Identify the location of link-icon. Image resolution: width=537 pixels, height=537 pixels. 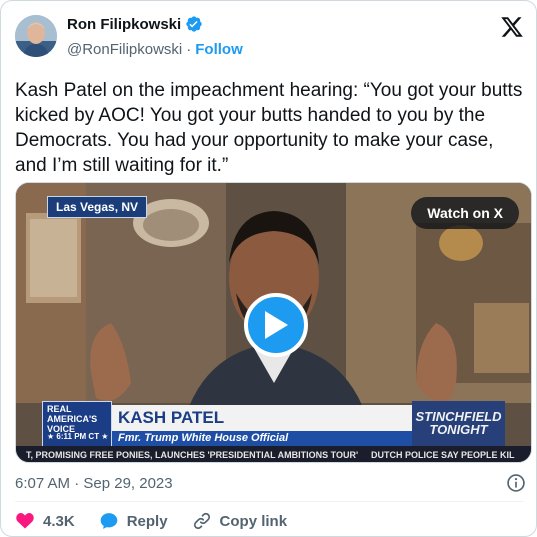
(201, 521).